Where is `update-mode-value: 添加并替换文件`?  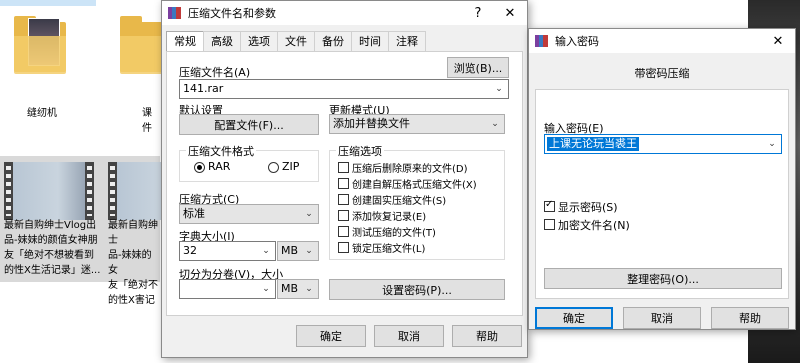 update-mode-value: 添加并替换文件 is located at coordinates (371, 123).